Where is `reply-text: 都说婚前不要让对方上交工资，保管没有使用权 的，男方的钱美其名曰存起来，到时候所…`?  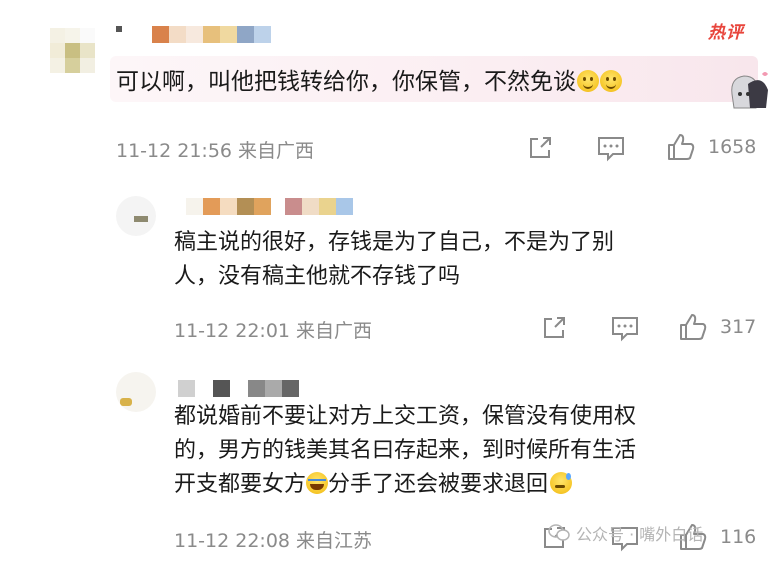
reply-text: 都说婚前不要让对方上交工资，保管没有使用权 的，男方的钱美其名曰存起来，到时候所… is located at coordinates (405, 451).